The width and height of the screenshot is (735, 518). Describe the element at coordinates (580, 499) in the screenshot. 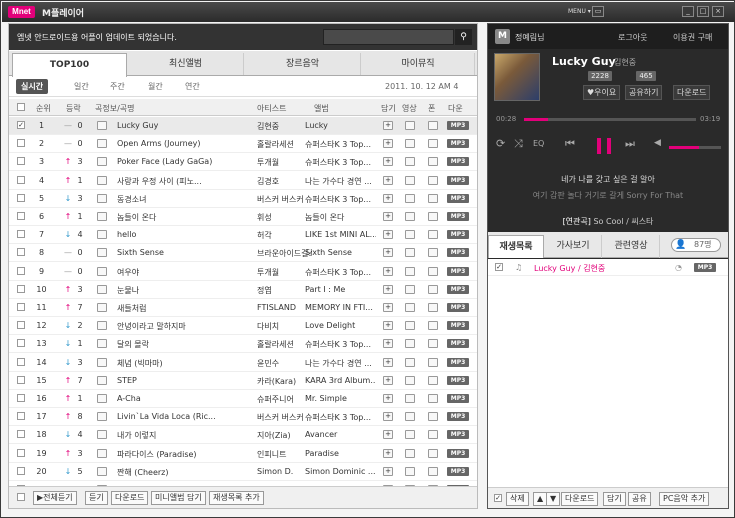

I see `playlist-download-button: 다운로드` at that location.